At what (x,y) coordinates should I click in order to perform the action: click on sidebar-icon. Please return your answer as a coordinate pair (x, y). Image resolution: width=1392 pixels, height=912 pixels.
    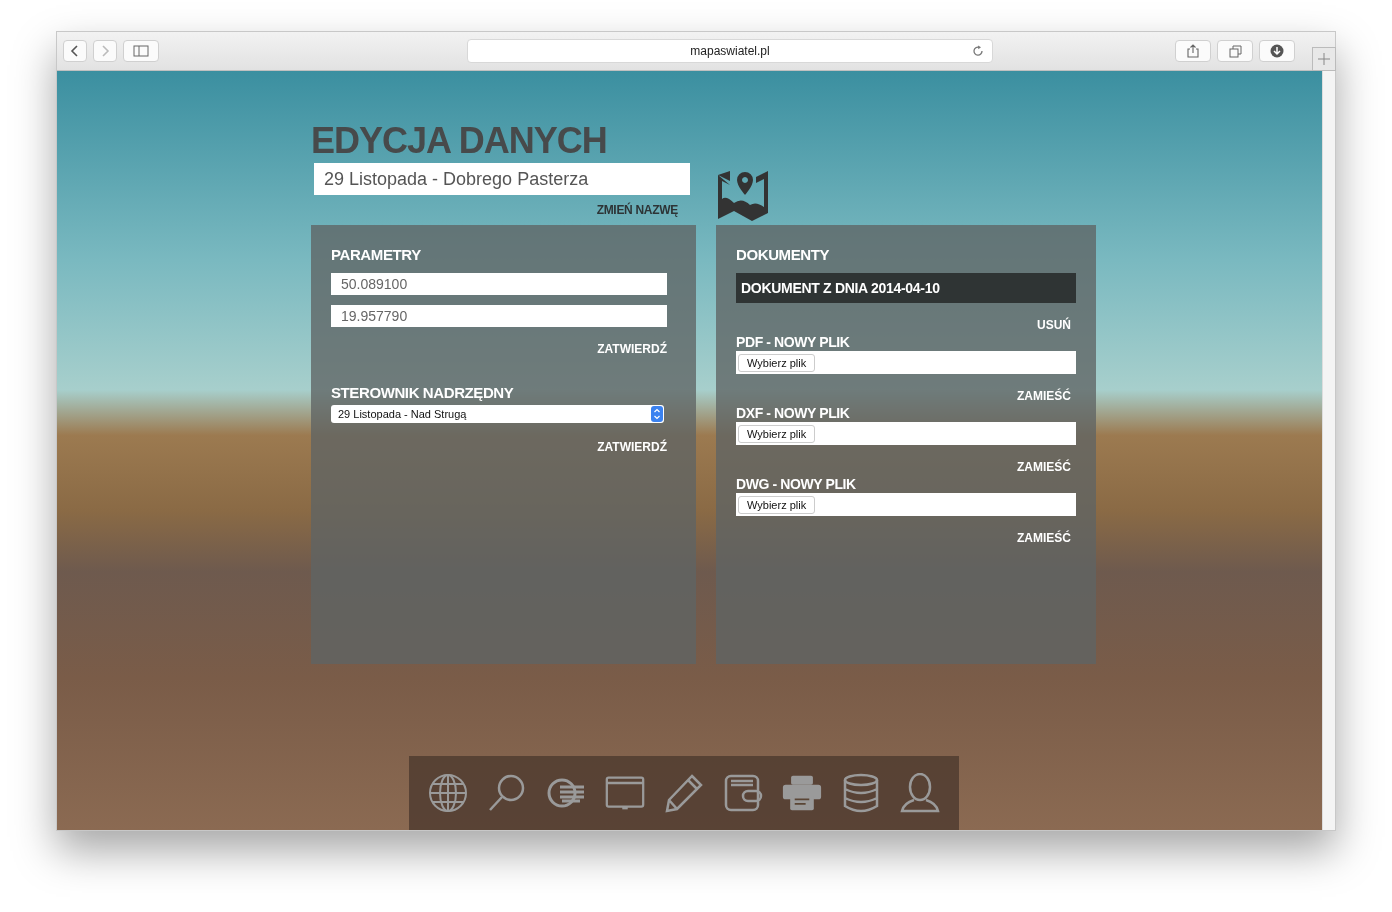
    Looking at the image, I should click on (141, 51).